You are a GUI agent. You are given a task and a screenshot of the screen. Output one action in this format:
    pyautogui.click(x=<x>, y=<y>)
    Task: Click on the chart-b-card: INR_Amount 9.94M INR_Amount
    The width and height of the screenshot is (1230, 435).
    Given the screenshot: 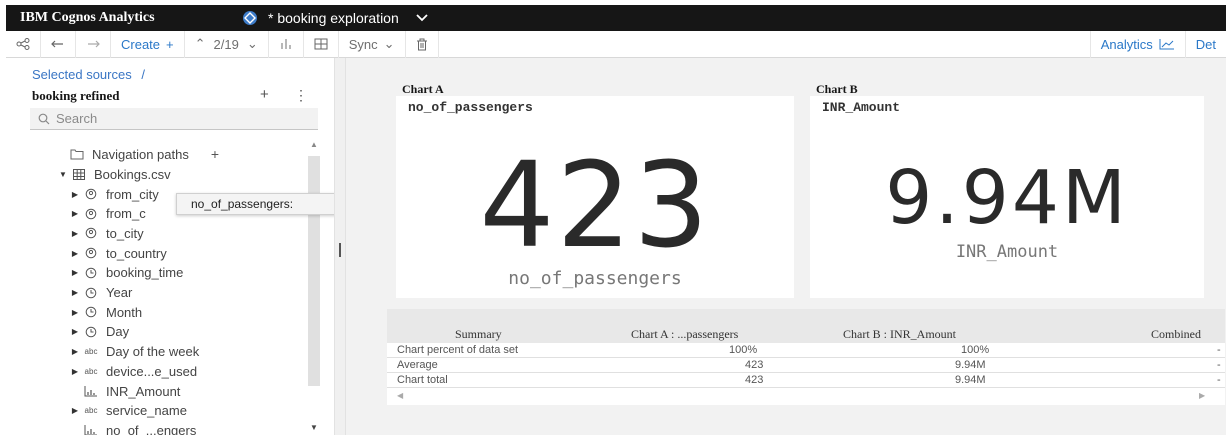 What is the action you would take?
    pyautogui.click(x=1007, y=197)
    